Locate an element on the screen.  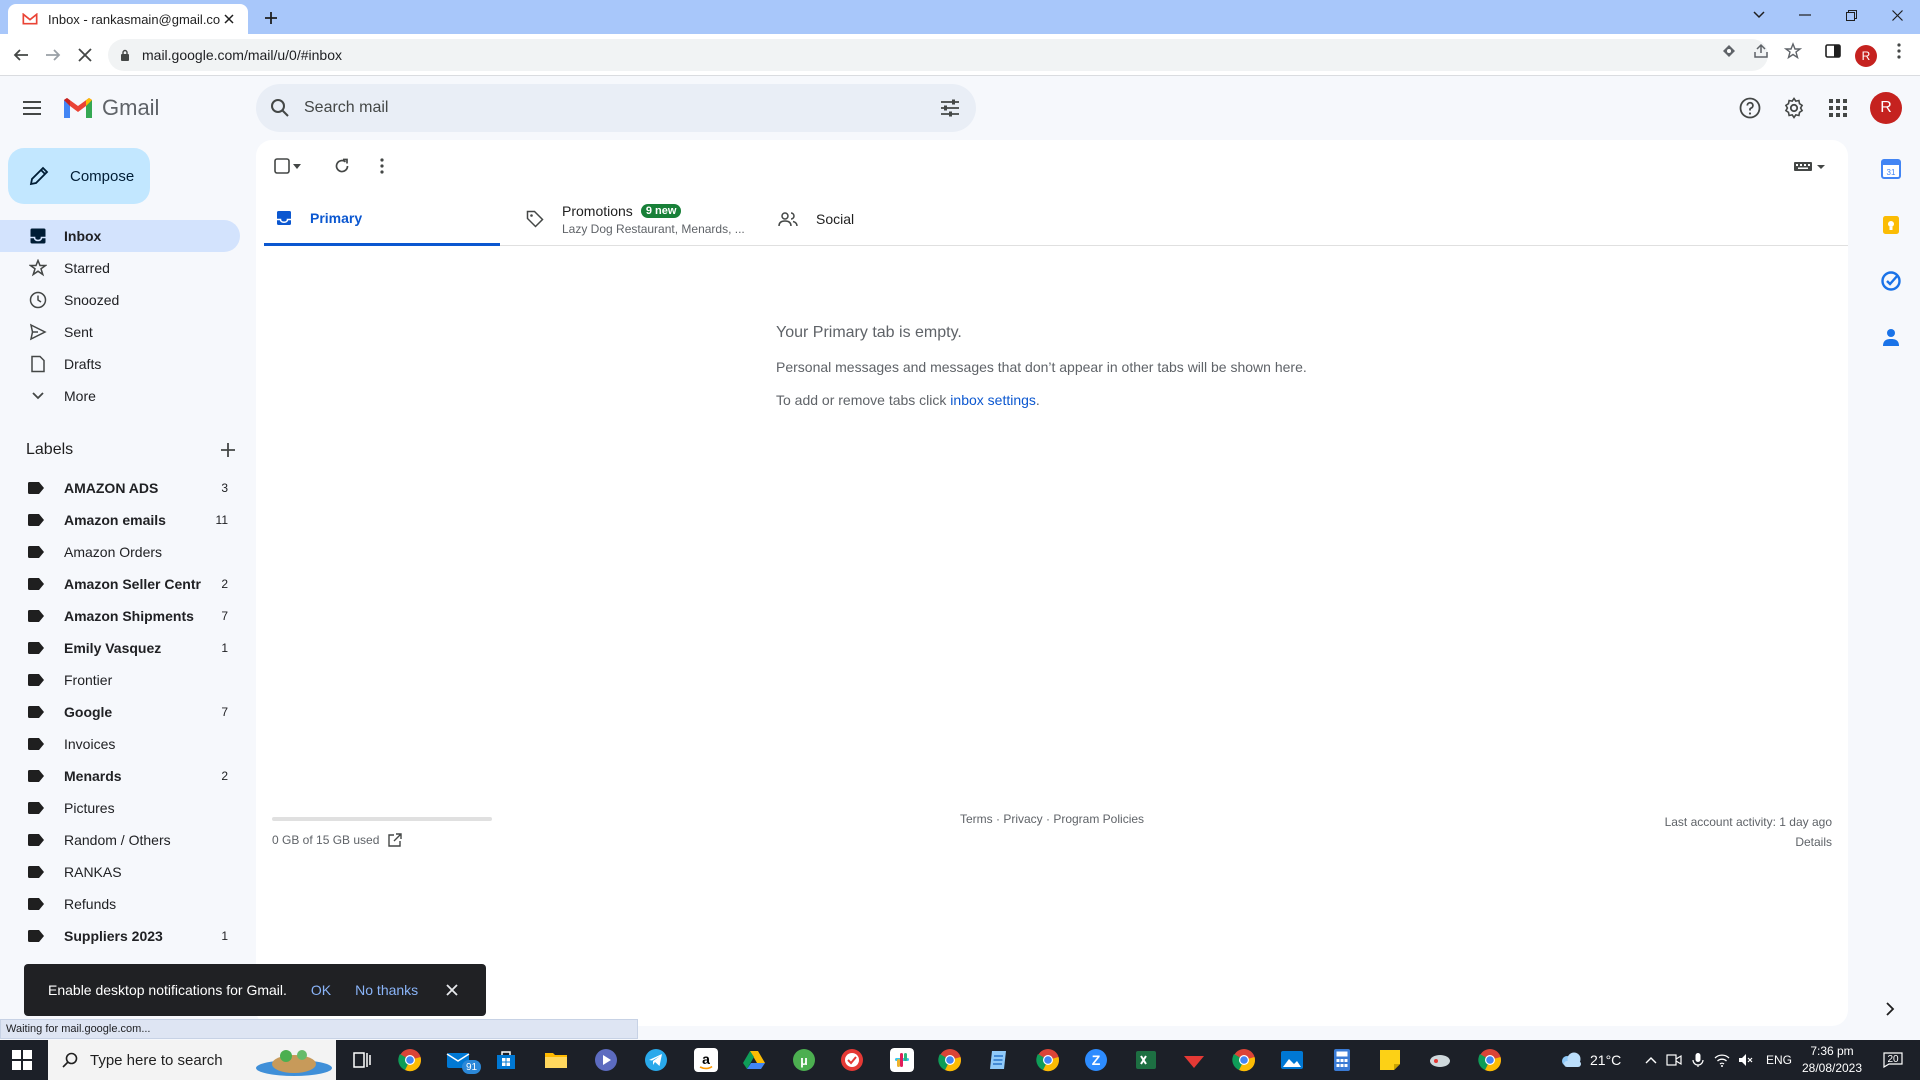
sidebar-item-inbox: Inbox is located at coordinates (120, 236).